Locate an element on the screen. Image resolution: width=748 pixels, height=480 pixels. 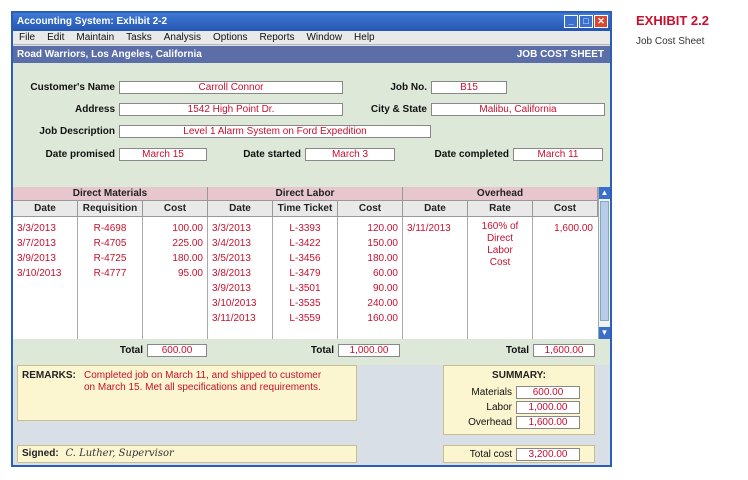
menu-maintain: Maintain is located at coordinates (95, 37).